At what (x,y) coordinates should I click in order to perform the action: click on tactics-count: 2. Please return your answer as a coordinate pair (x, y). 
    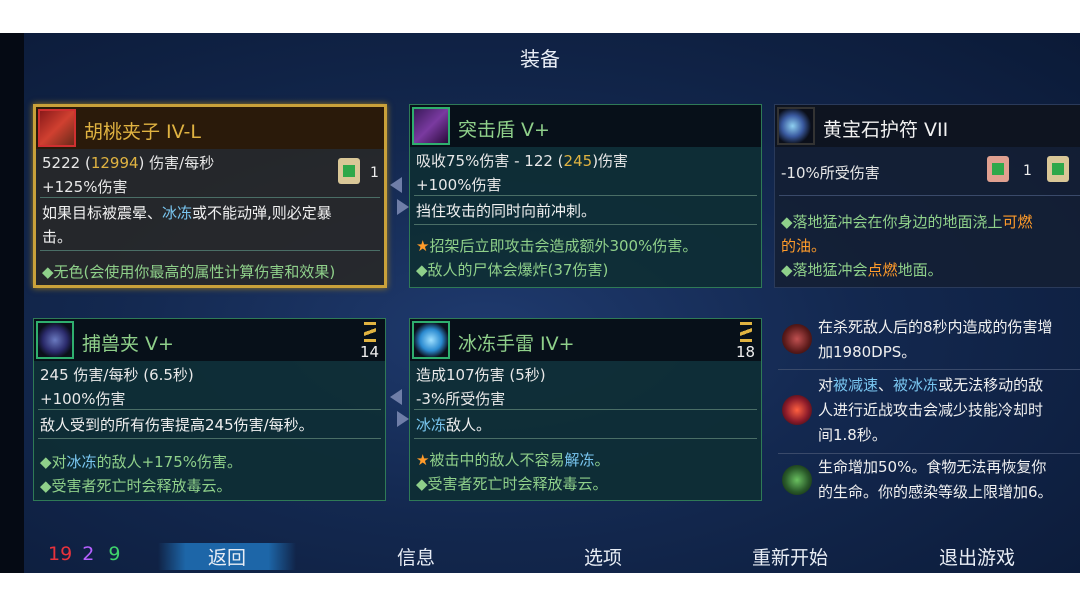
    Looking at the image, I should click on (88, 554).